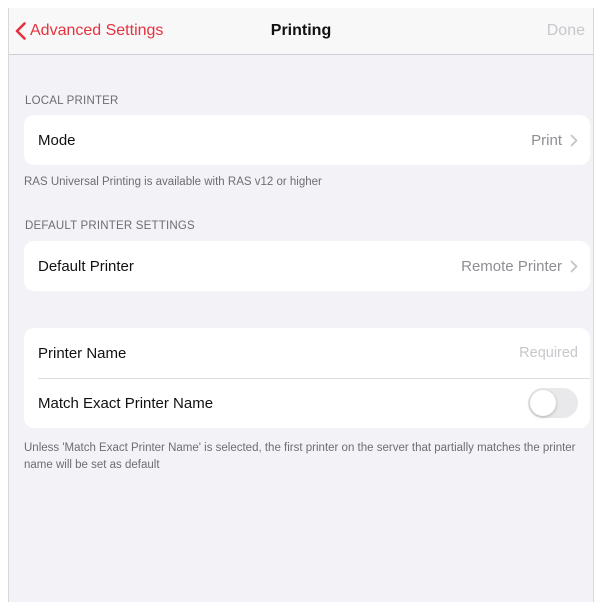 This screenshot has height=602, width=600. I want to click on mode-value-text: Print, so click(546, 140).